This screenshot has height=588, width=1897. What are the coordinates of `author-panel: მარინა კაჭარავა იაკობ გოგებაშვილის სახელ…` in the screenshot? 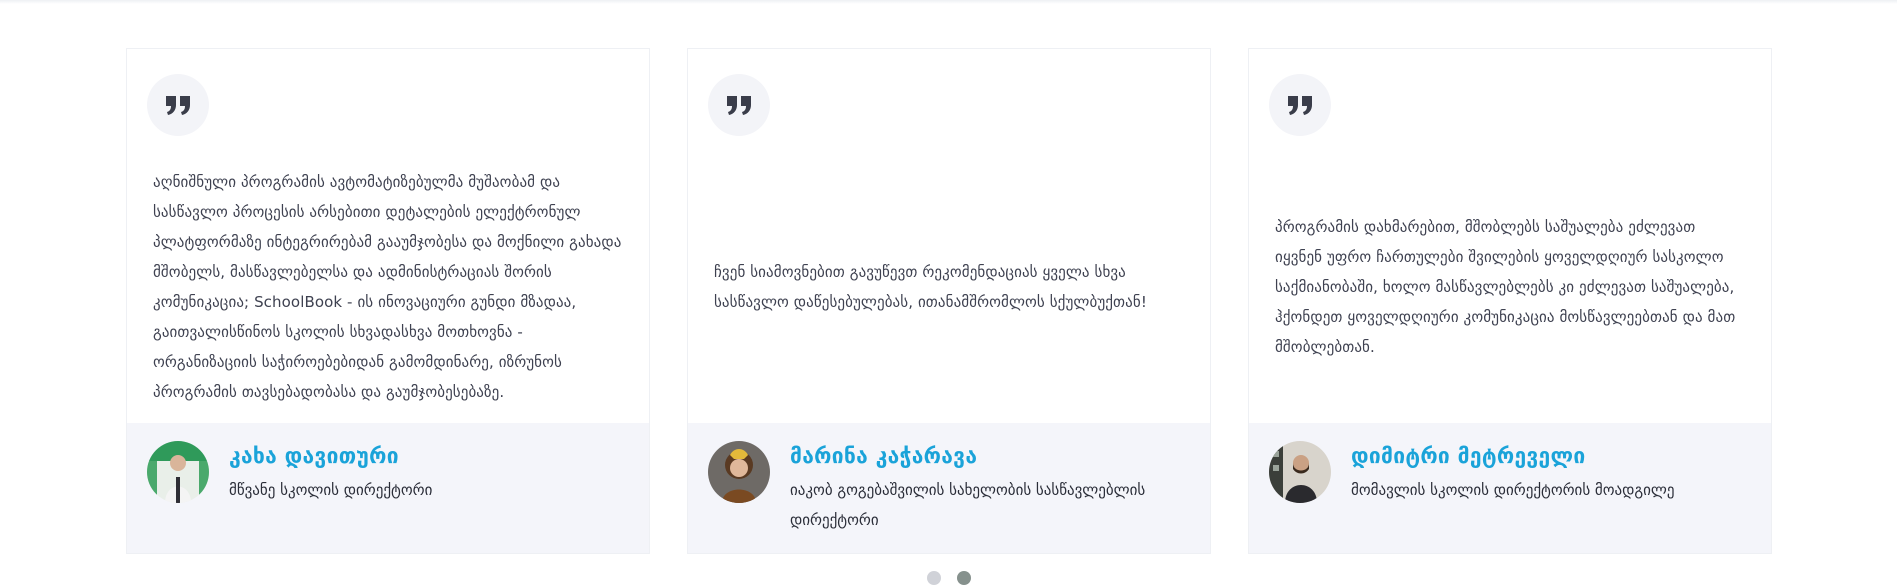 It's located at (949, 488).